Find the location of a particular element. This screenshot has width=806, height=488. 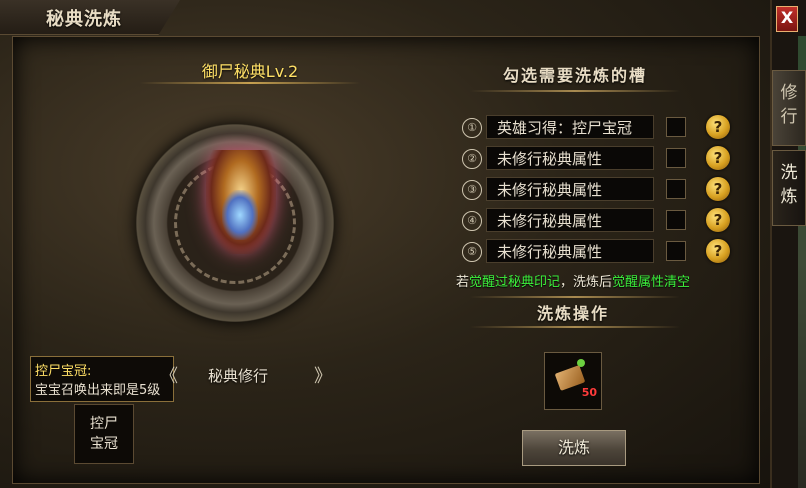

slot-number: ④ is located at coordinates (472, 221).